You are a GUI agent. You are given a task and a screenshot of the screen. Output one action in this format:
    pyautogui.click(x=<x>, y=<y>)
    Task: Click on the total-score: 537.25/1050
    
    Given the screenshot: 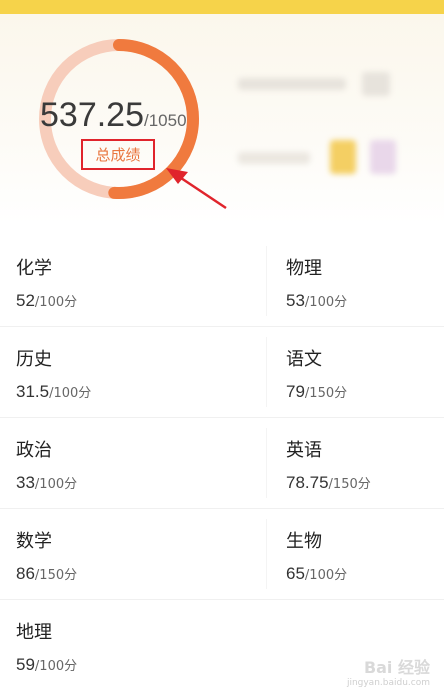 What is the action you would take?
    pyautogui.click(x=113, y=115)
    